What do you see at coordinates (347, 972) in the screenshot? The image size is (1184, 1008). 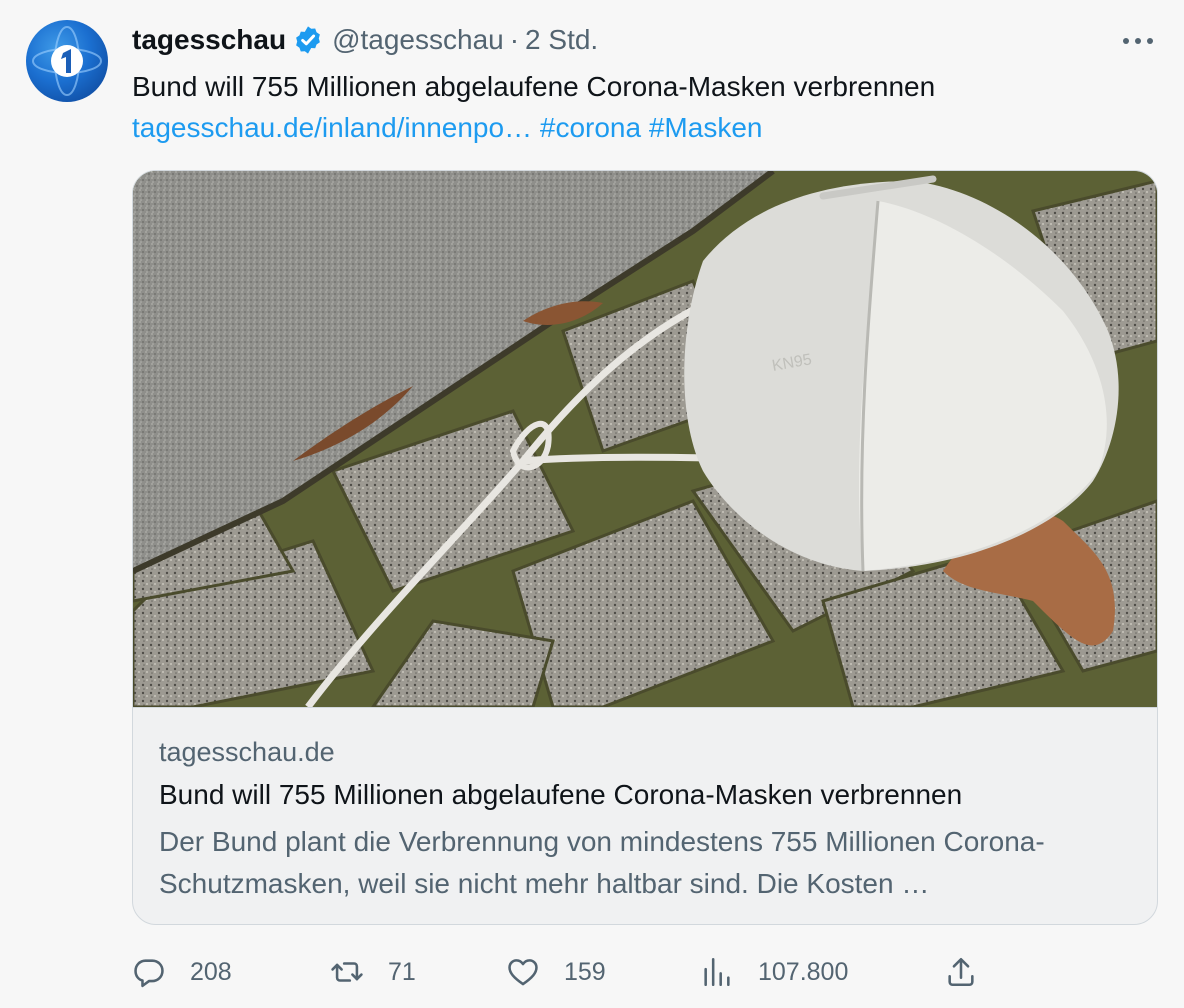 I see `retweet-icon` at bounding box center [347, 972].